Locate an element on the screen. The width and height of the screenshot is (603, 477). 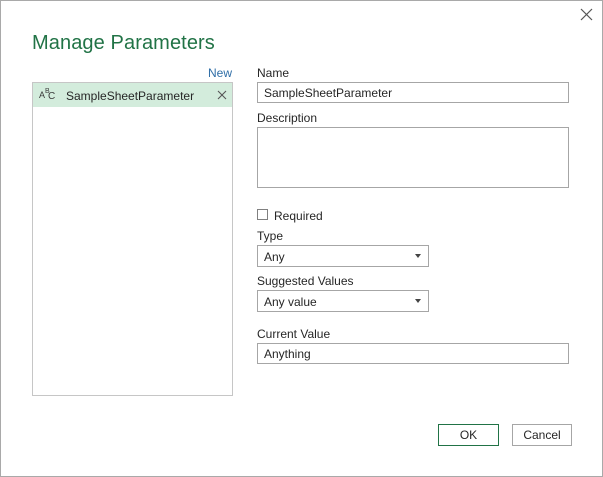
description-label: Description is located at coordinates (287, 118).